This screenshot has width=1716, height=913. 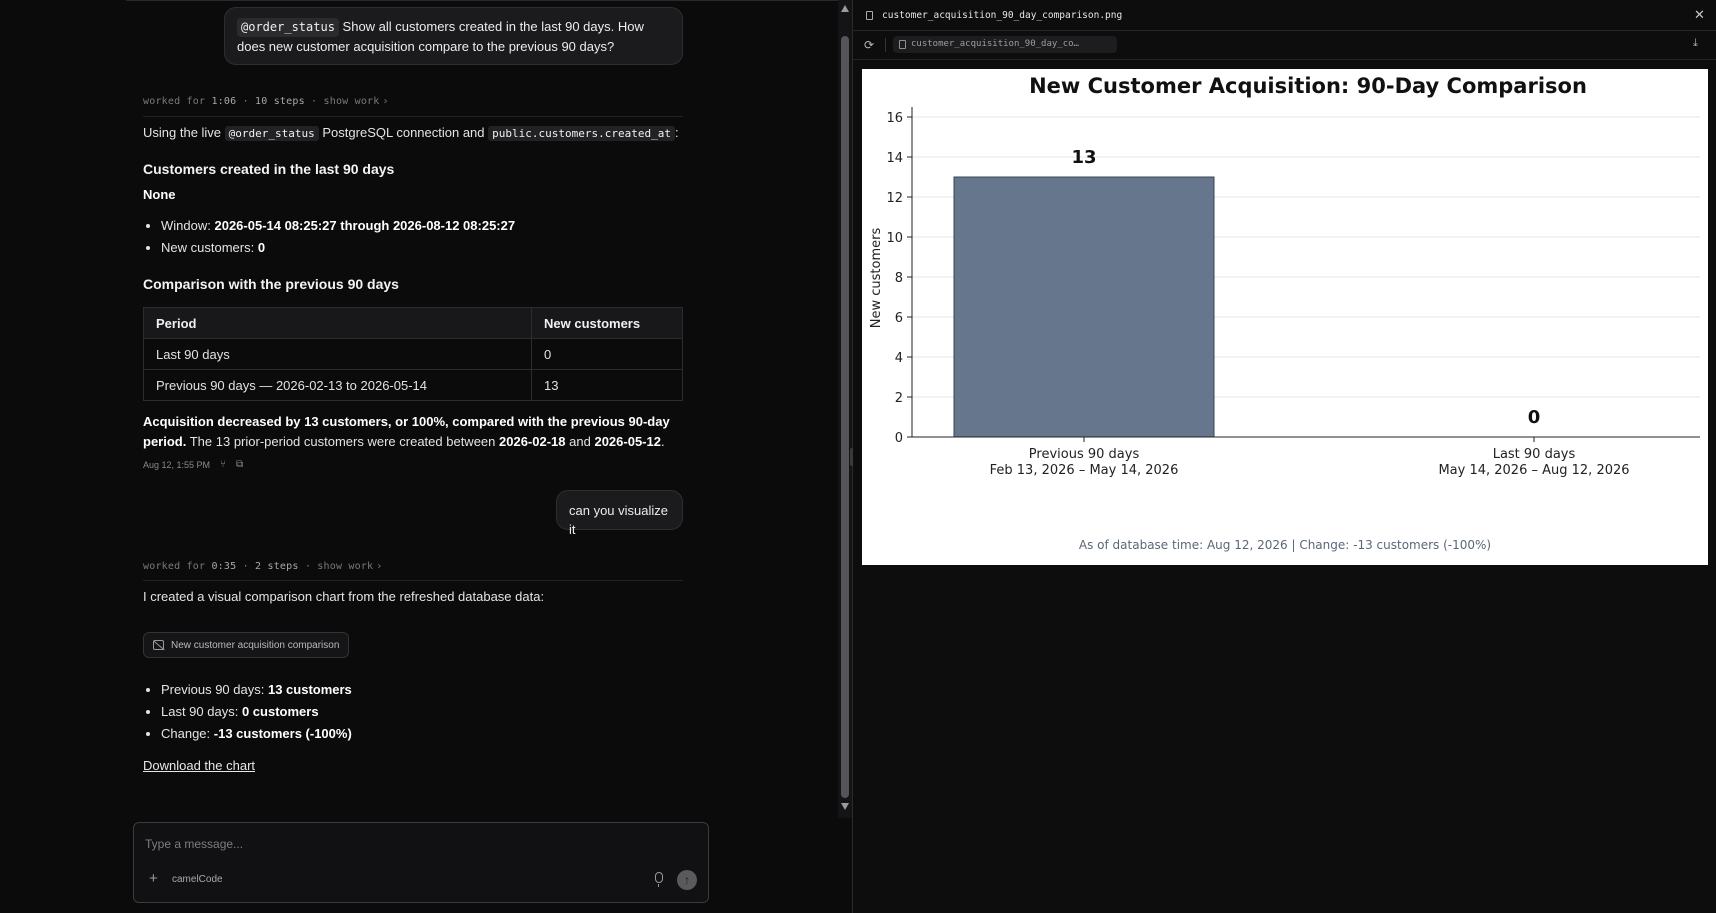 What do you see at coordinates (271, 284) in the screenshot?
I see `section-heading: Comparison with the previous 90 days` at bounding box center [271, 284].